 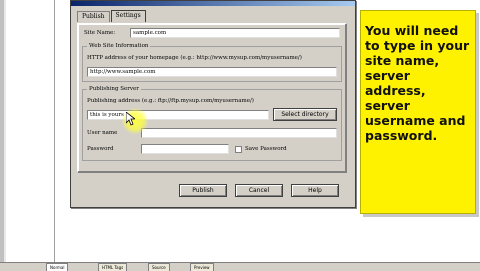 What do you see at coordinates (185, 149) in the screenshot?
I see `password-input` at bounding box center [185, 149].